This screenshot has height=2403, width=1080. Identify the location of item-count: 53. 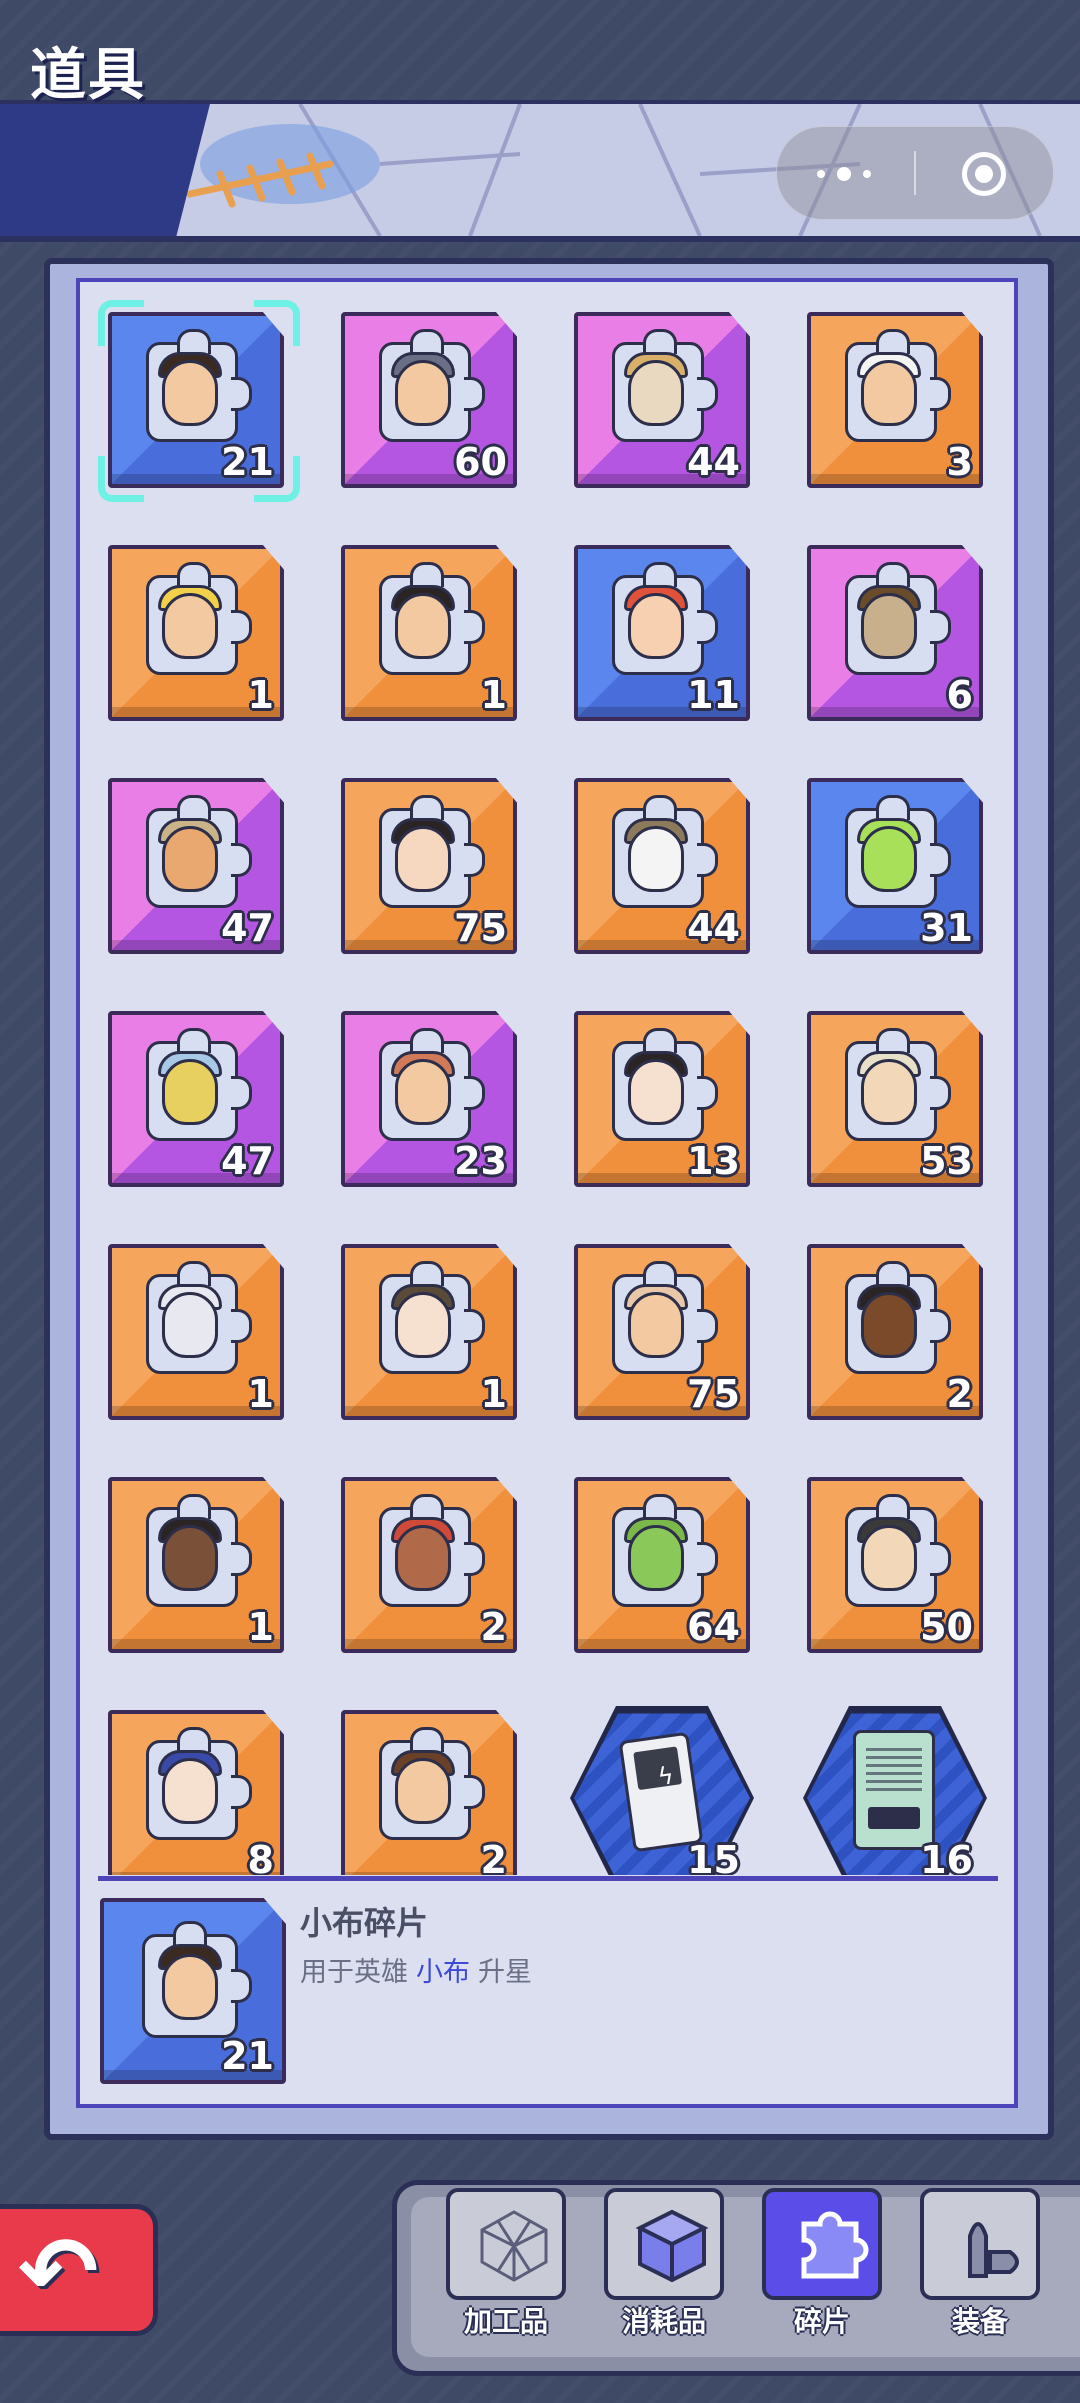
(946, 1161).